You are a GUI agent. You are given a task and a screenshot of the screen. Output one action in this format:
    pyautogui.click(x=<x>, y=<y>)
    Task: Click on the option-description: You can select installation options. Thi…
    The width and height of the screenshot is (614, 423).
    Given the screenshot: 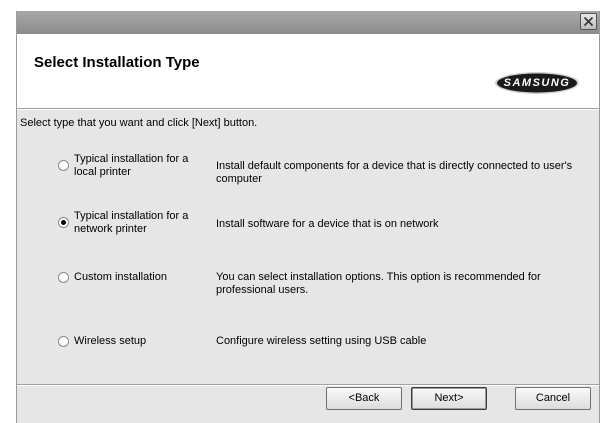 What is the action you would take?
    pyautogui.click(x=378, y=283)
    